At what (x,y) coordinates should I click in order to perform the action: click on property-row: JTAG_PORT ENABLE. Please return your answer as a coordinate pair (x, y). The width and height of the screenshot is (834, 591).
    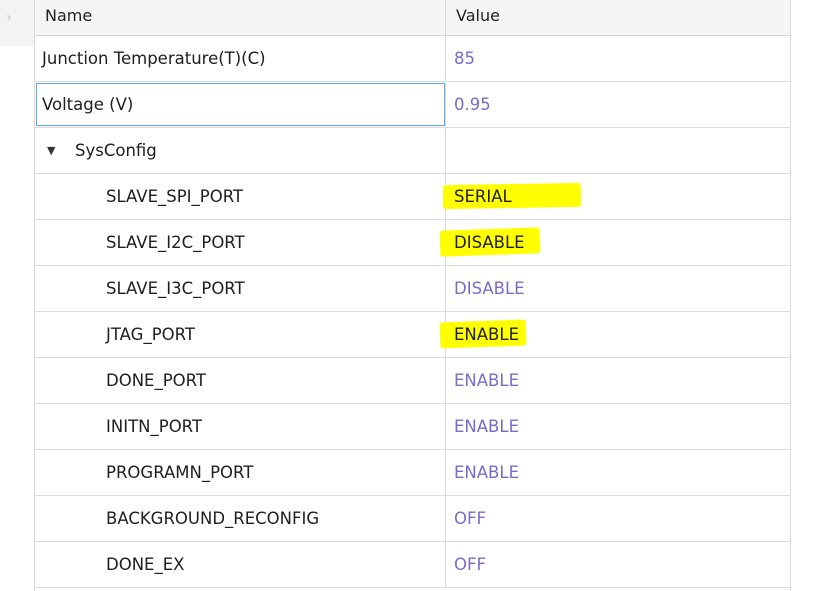
    Looking at the image, I should click on (412, 335).